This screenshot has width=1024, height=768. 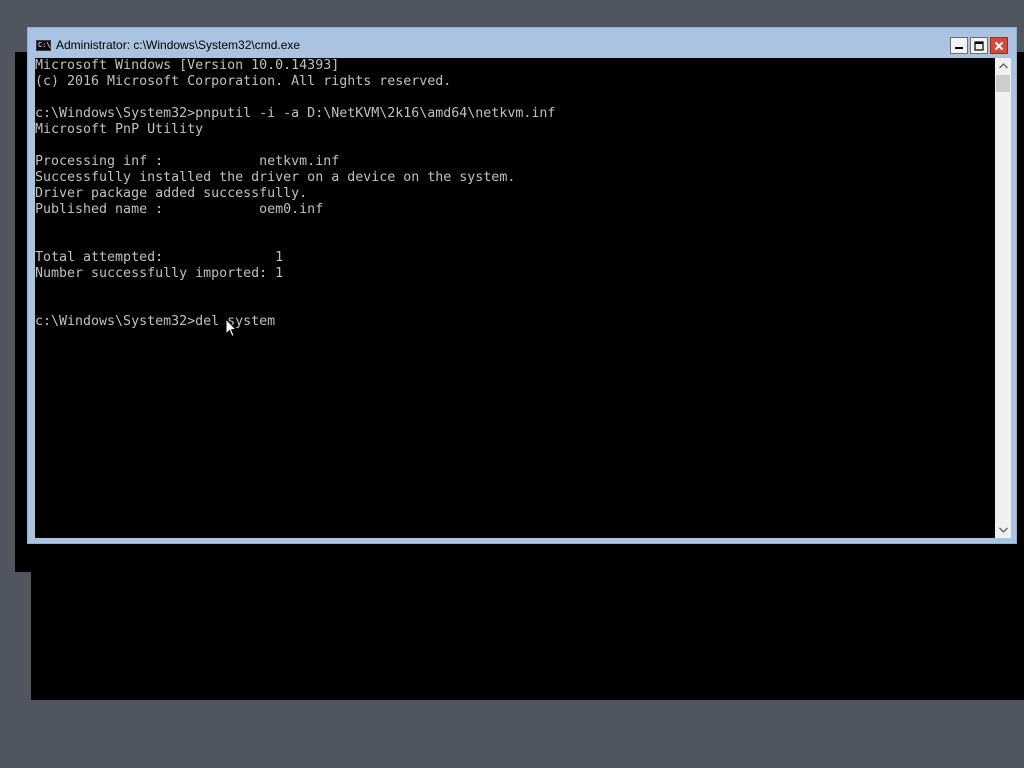 I want to click on vertical-scrollbar, so click(x=1003, y=298).